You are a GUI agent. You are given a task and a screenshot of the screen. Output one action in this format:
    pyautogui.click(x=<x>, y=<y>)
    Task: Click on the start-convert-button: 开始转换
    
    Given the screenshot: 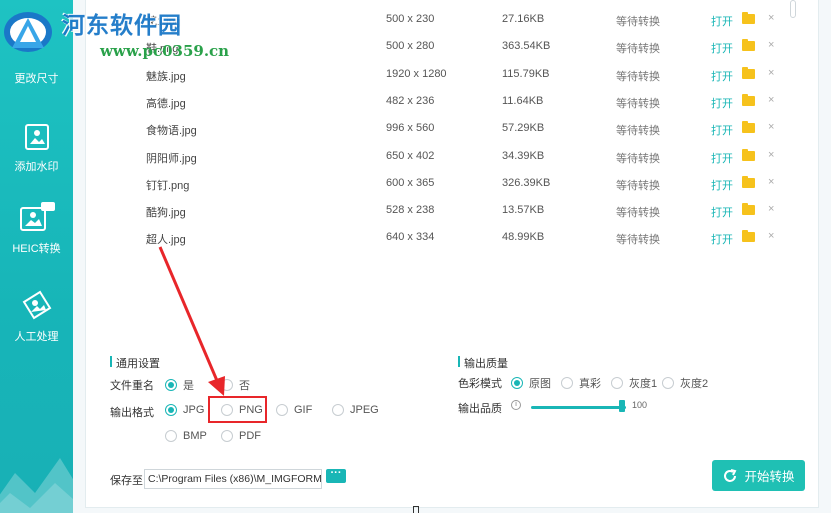 What is the action you would take?
    pyautogui.click(x=758, y=475)
    